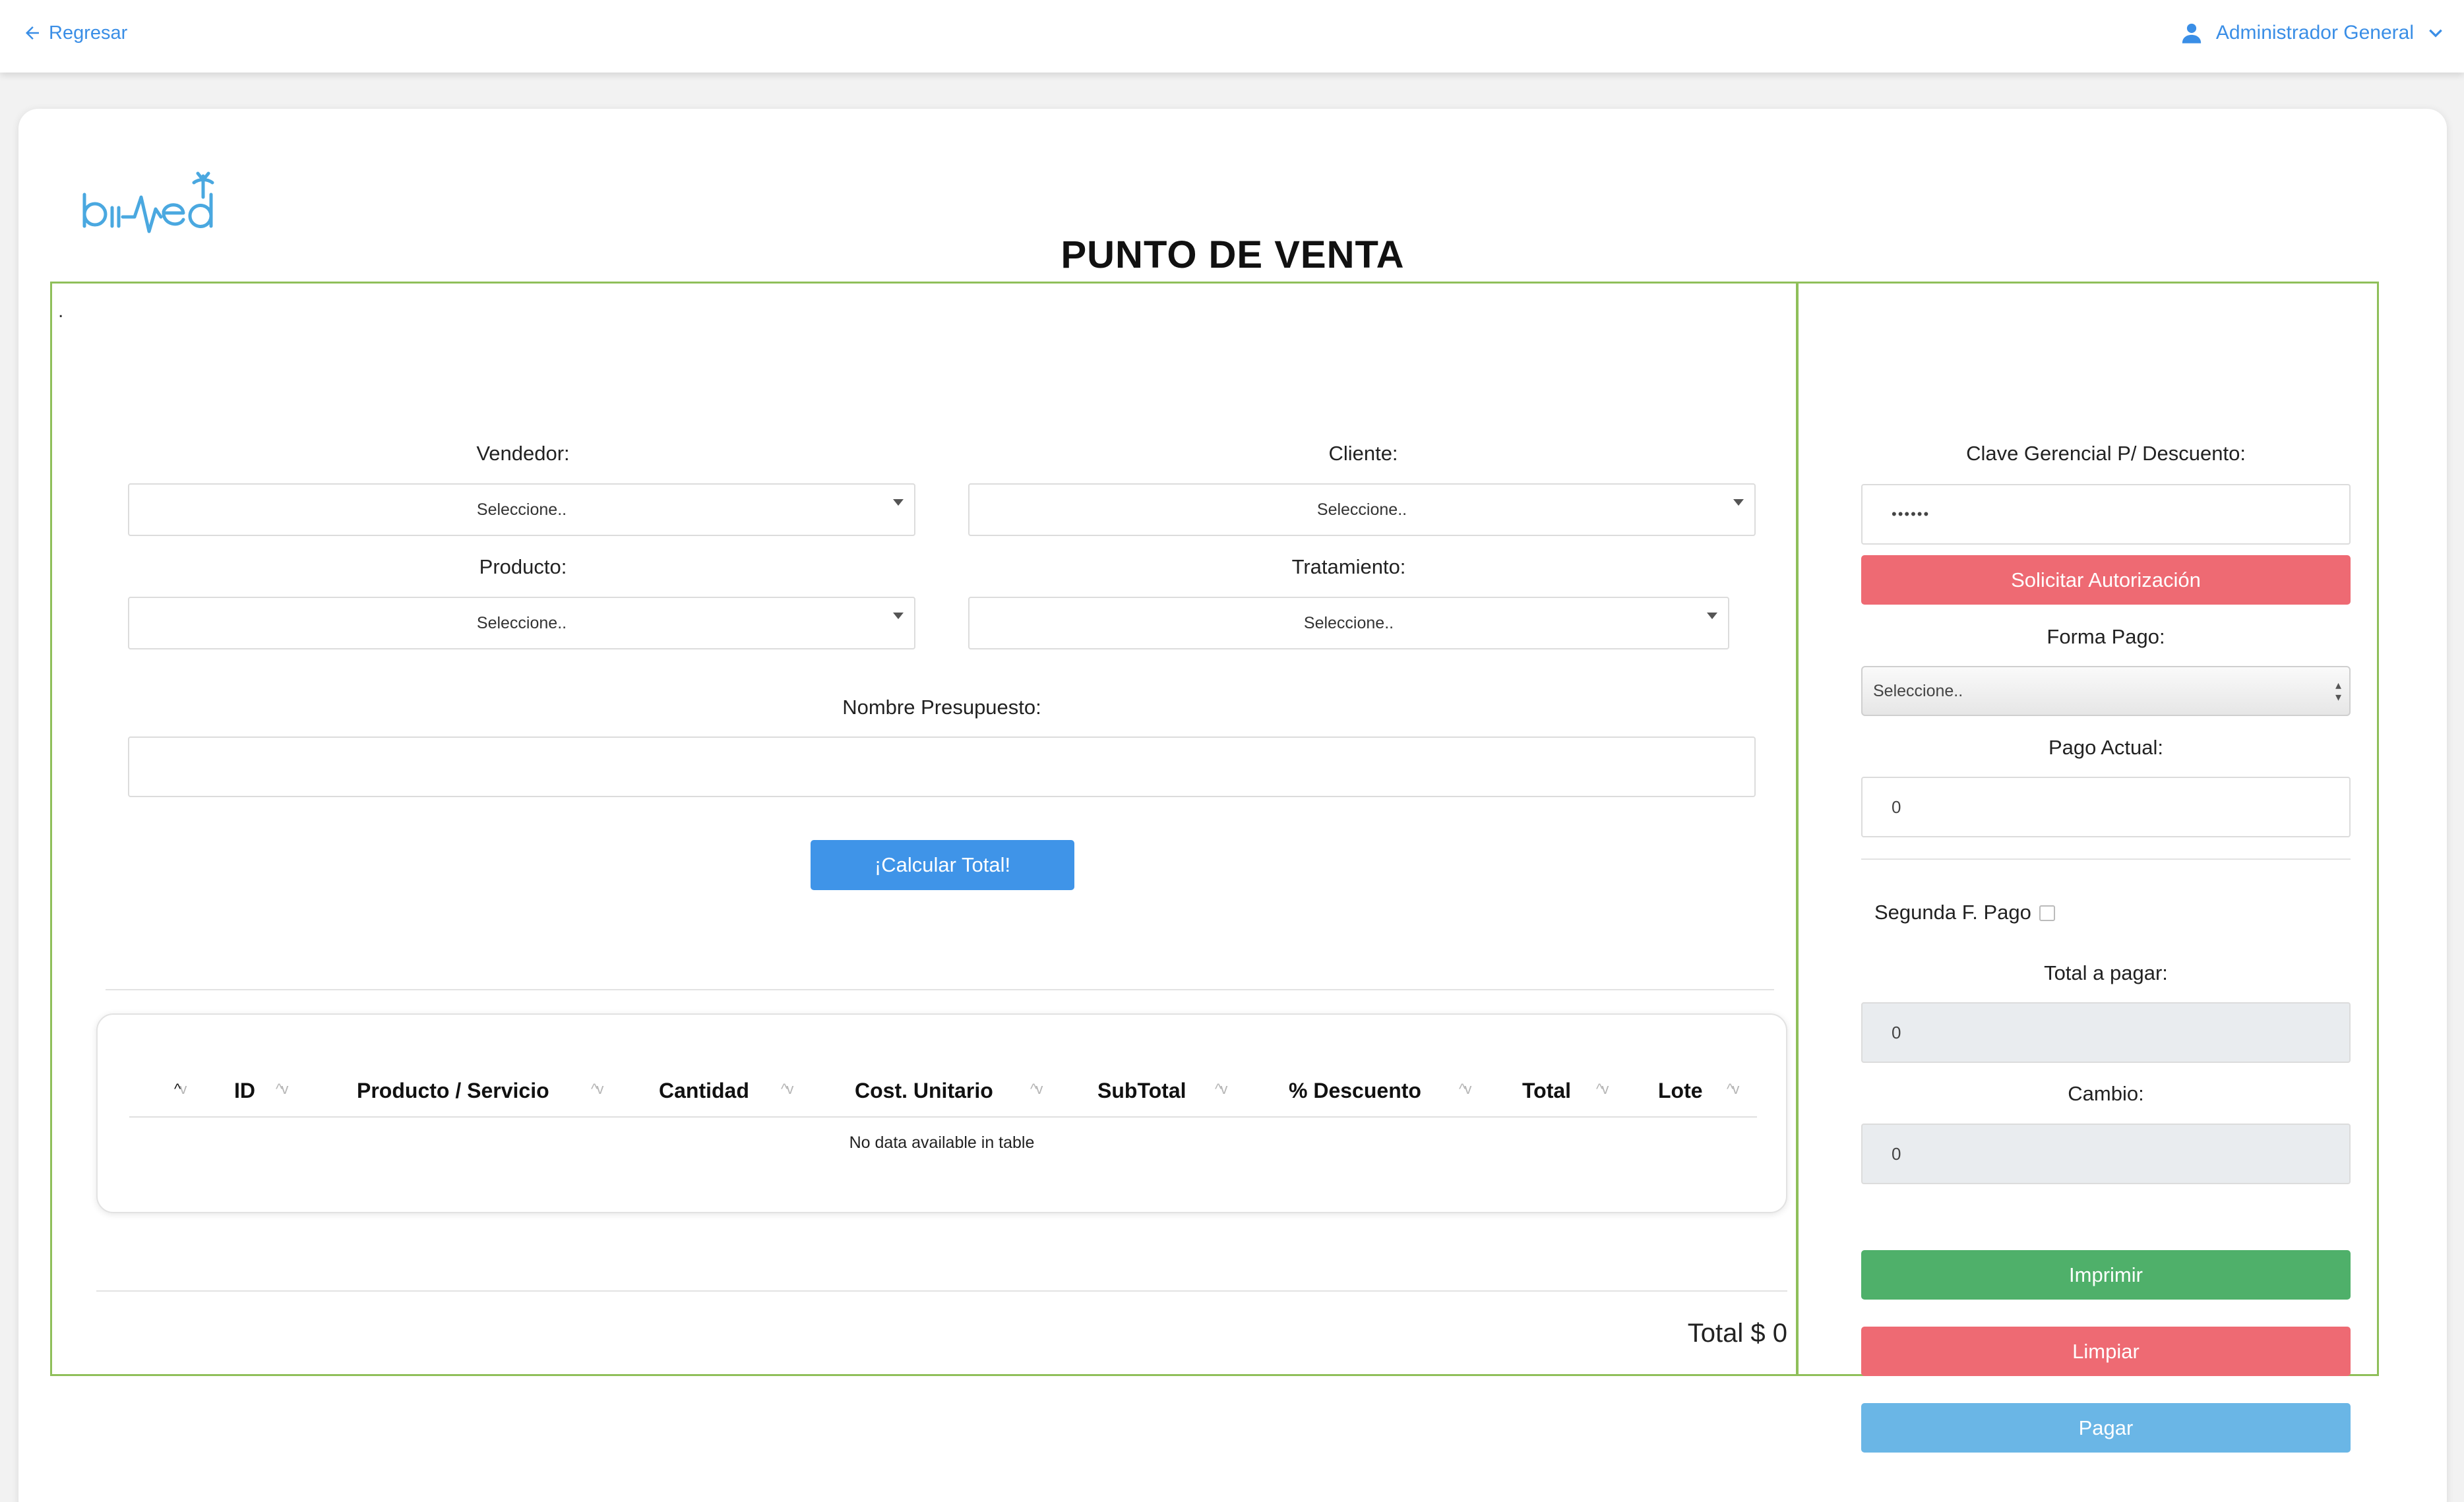 This screenshot has width=2464, height=1502. I want to click on pago-actual-label: Pago Actual:, so click(2106, 747).